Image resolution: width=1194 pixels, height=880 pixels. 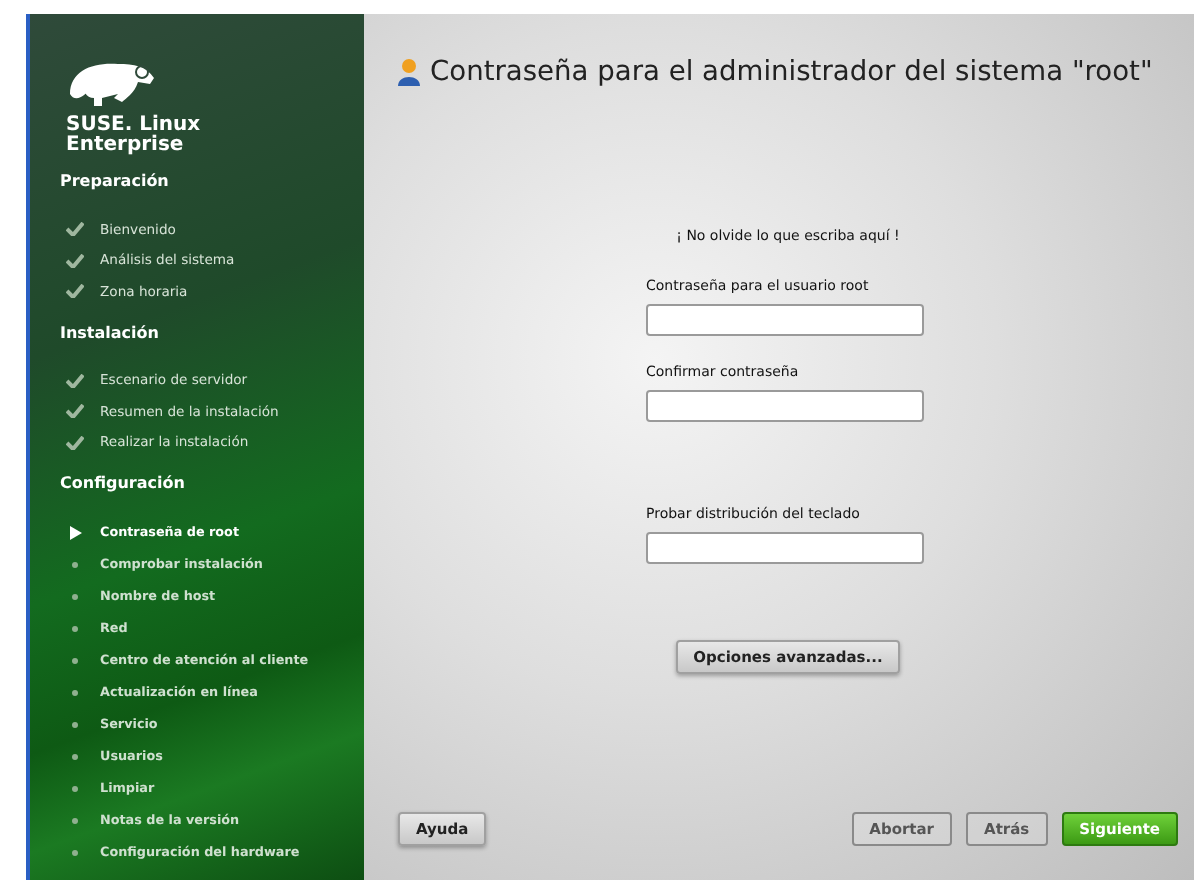 What do you see at coordinates (791, 72) in the screenshot?
I see `page-title: Contraseña para el administrador del sistema "root"` at bounding box center [791, 72].